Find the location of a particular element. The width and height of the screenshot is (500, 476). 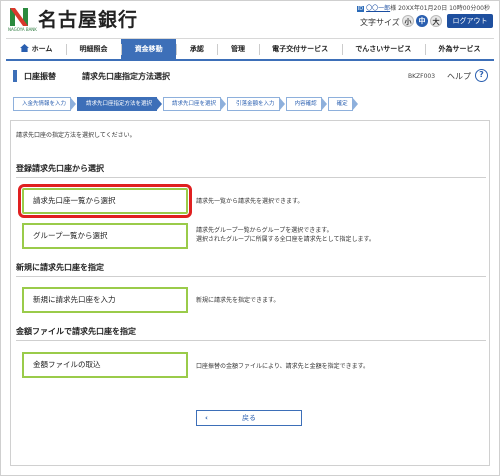

step-label: 引落金額を入力 is located at coordinates (255, 104).